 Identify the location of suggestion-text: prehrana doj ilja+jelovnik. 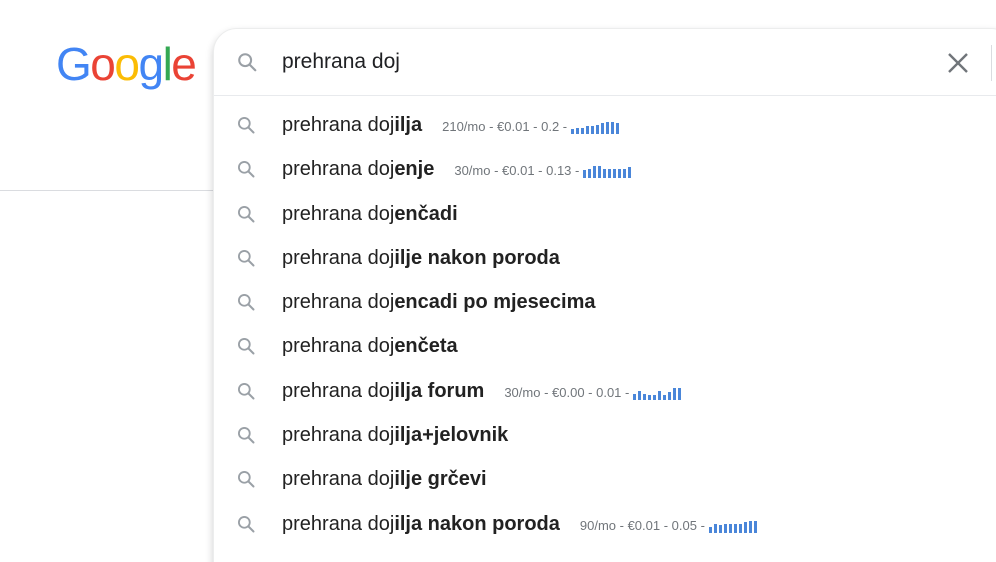
(395, 435).